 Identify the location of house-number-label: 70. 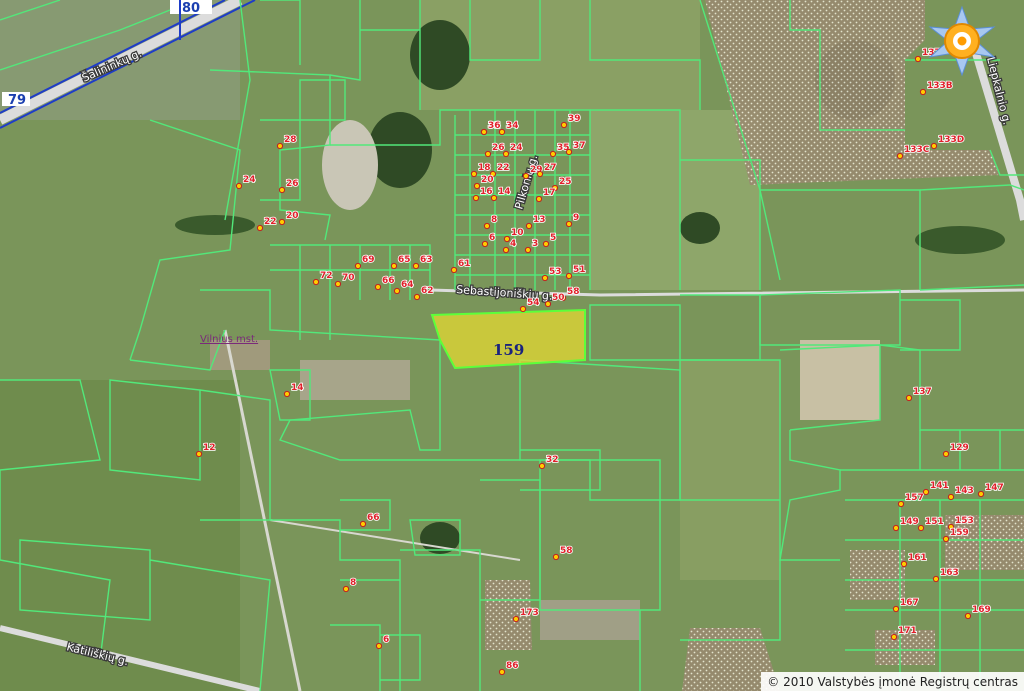
(348, 278).